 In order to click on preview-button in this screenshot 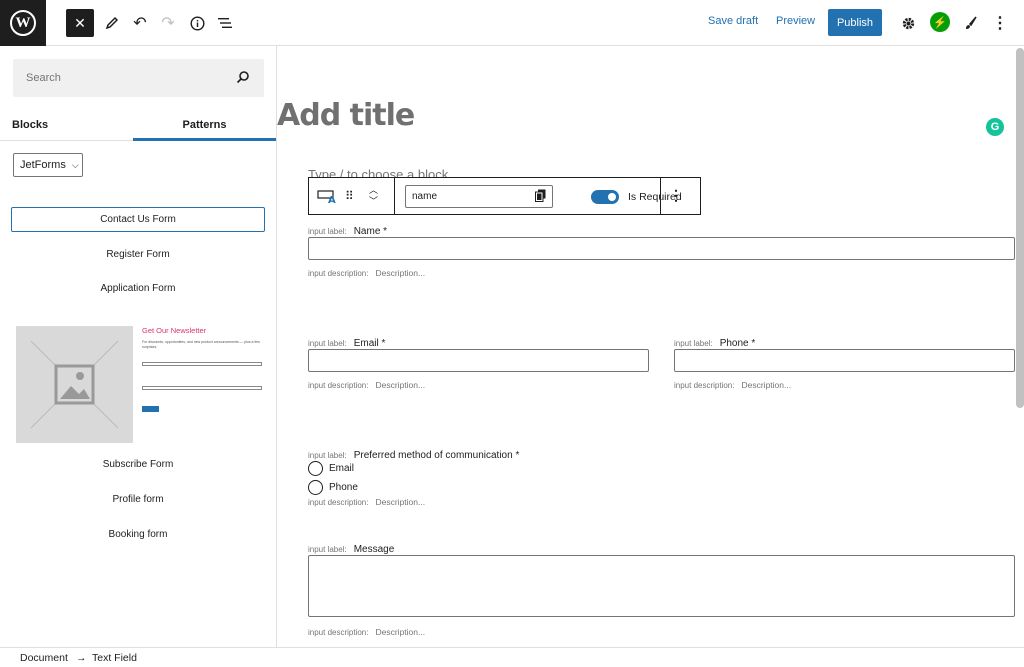, I will do `click(150, 409)`.